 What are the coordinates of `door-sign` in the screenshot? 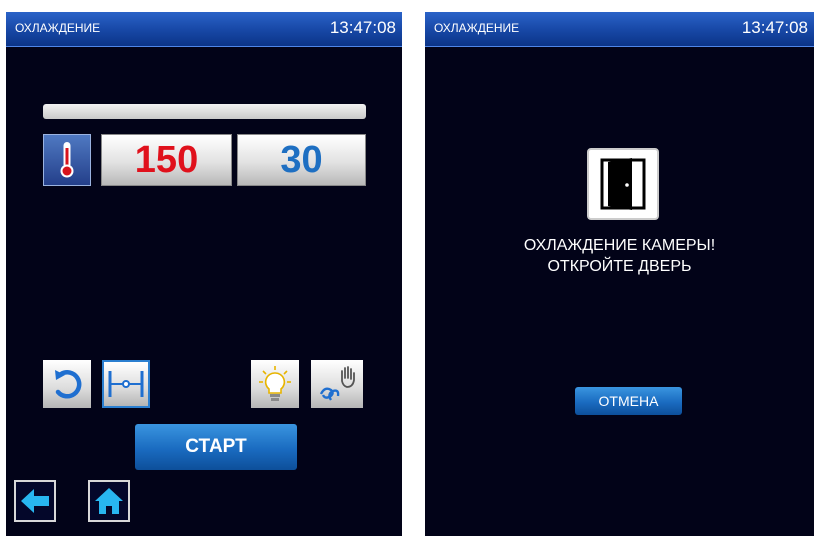 It's located at (623, 184).